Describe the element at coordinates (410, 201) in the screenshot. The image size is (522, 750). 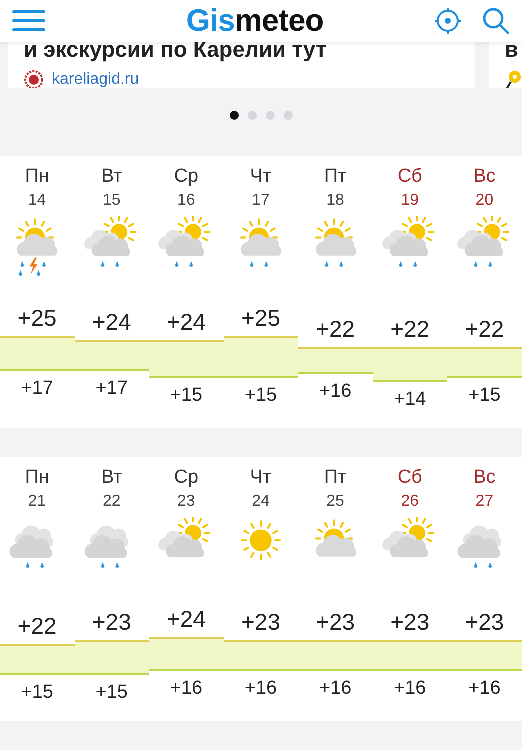
I see `date-label: 19` at that location.